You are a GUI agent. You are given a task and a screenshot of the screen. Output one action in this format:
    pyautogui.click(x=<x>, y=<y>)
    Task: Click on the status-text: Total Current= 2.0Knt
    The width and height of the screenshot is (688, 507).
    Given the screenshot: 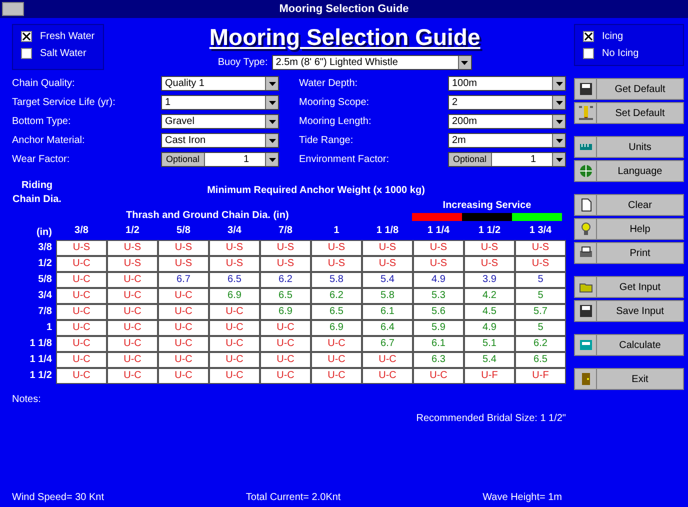 What is the action you would take?
    pyautogui.click(x=293, y=497)
    